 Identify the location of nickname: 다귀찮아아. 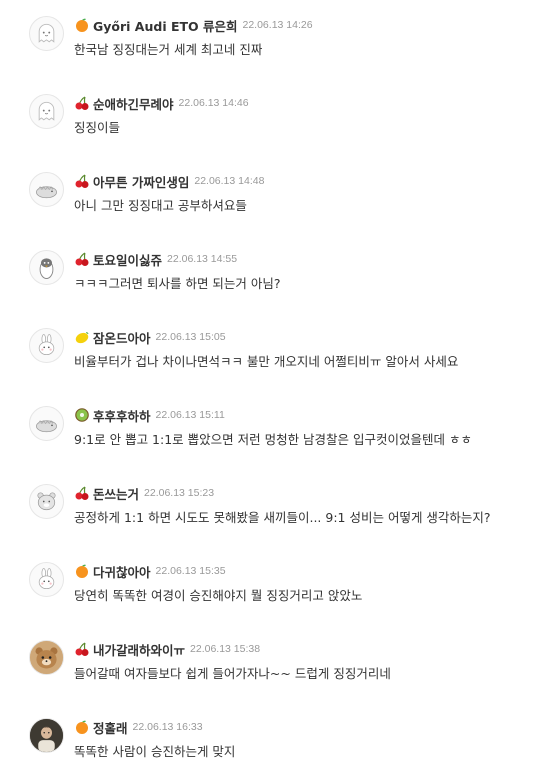
(122, 571).